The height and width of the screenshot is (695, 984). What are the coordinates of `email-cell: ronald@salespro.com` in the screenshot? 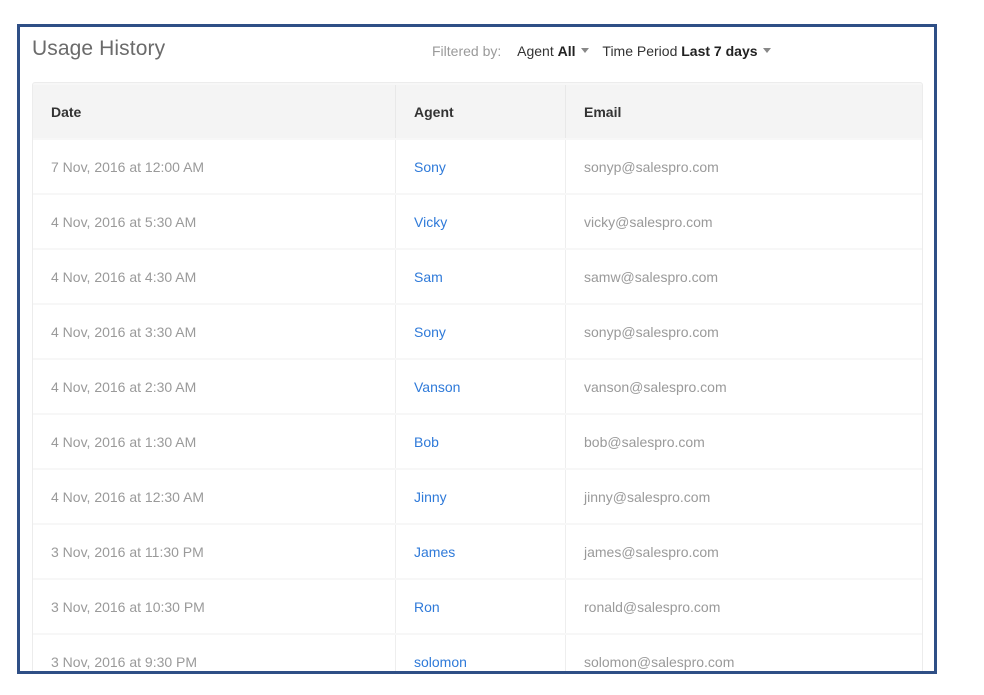 It's located at (744, 606).